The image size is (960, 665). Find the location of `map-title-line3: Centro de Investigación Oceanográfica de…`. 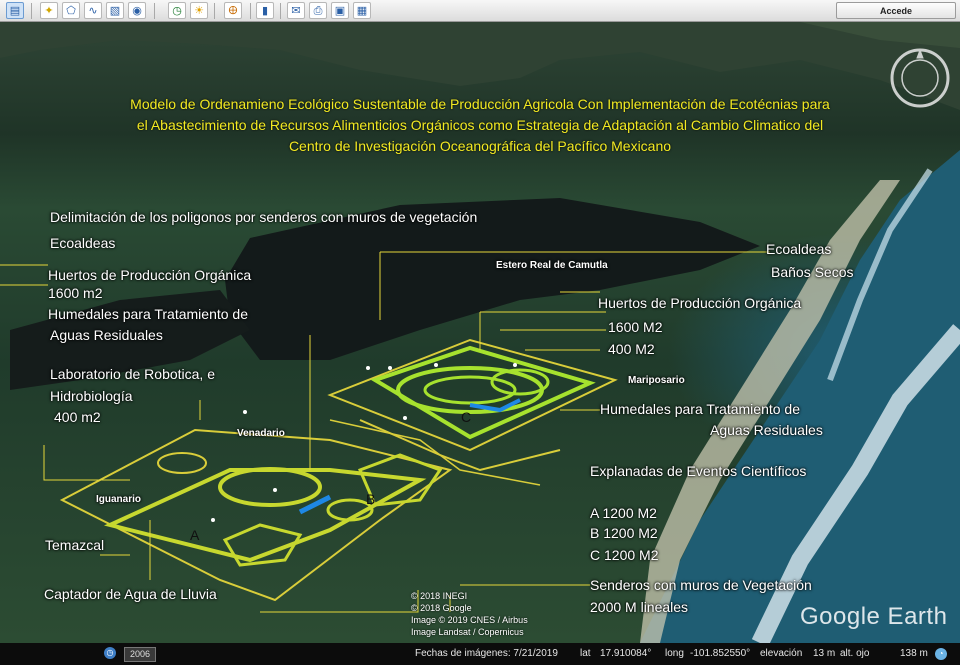

map-title-line3: Centro de Investigación Oceanográfica de… is located at coordinates (480, 146).